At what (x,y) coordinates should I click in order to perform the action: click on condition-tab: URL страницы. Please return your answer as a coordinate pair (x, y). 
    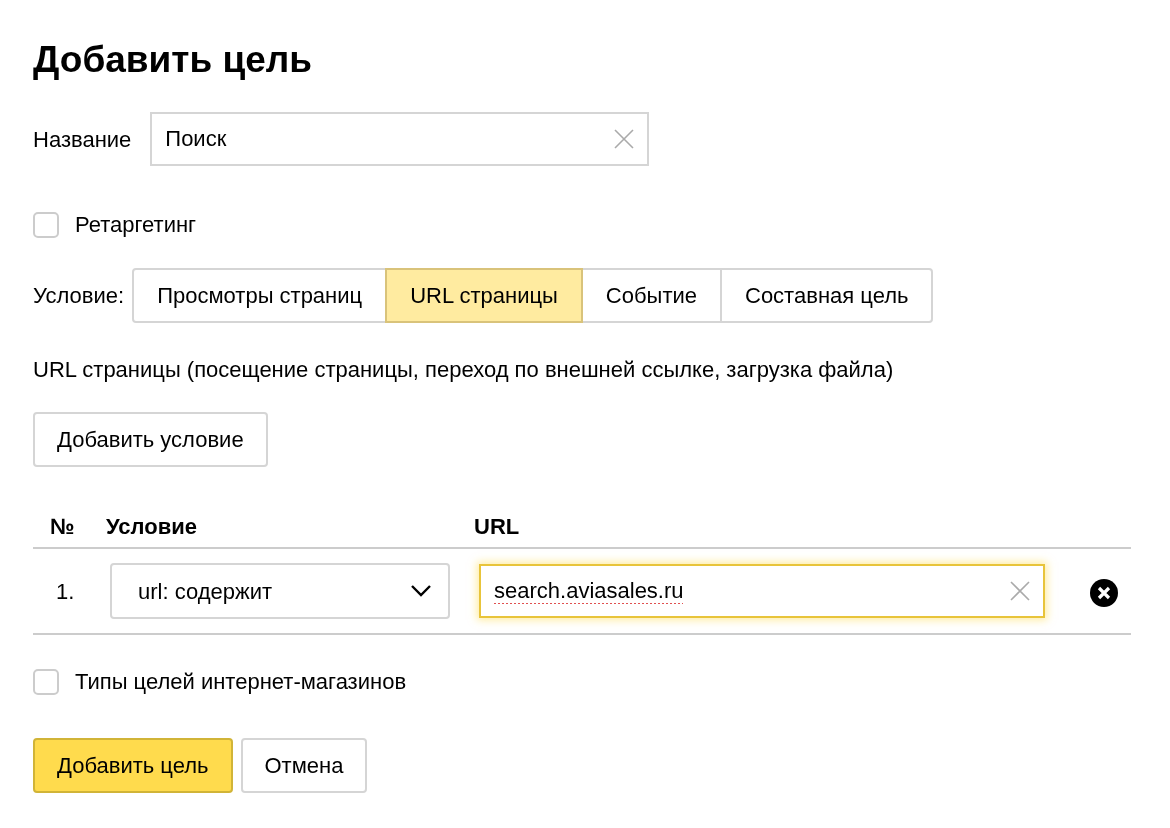
    Looking at the image, I should click on (484, 296).